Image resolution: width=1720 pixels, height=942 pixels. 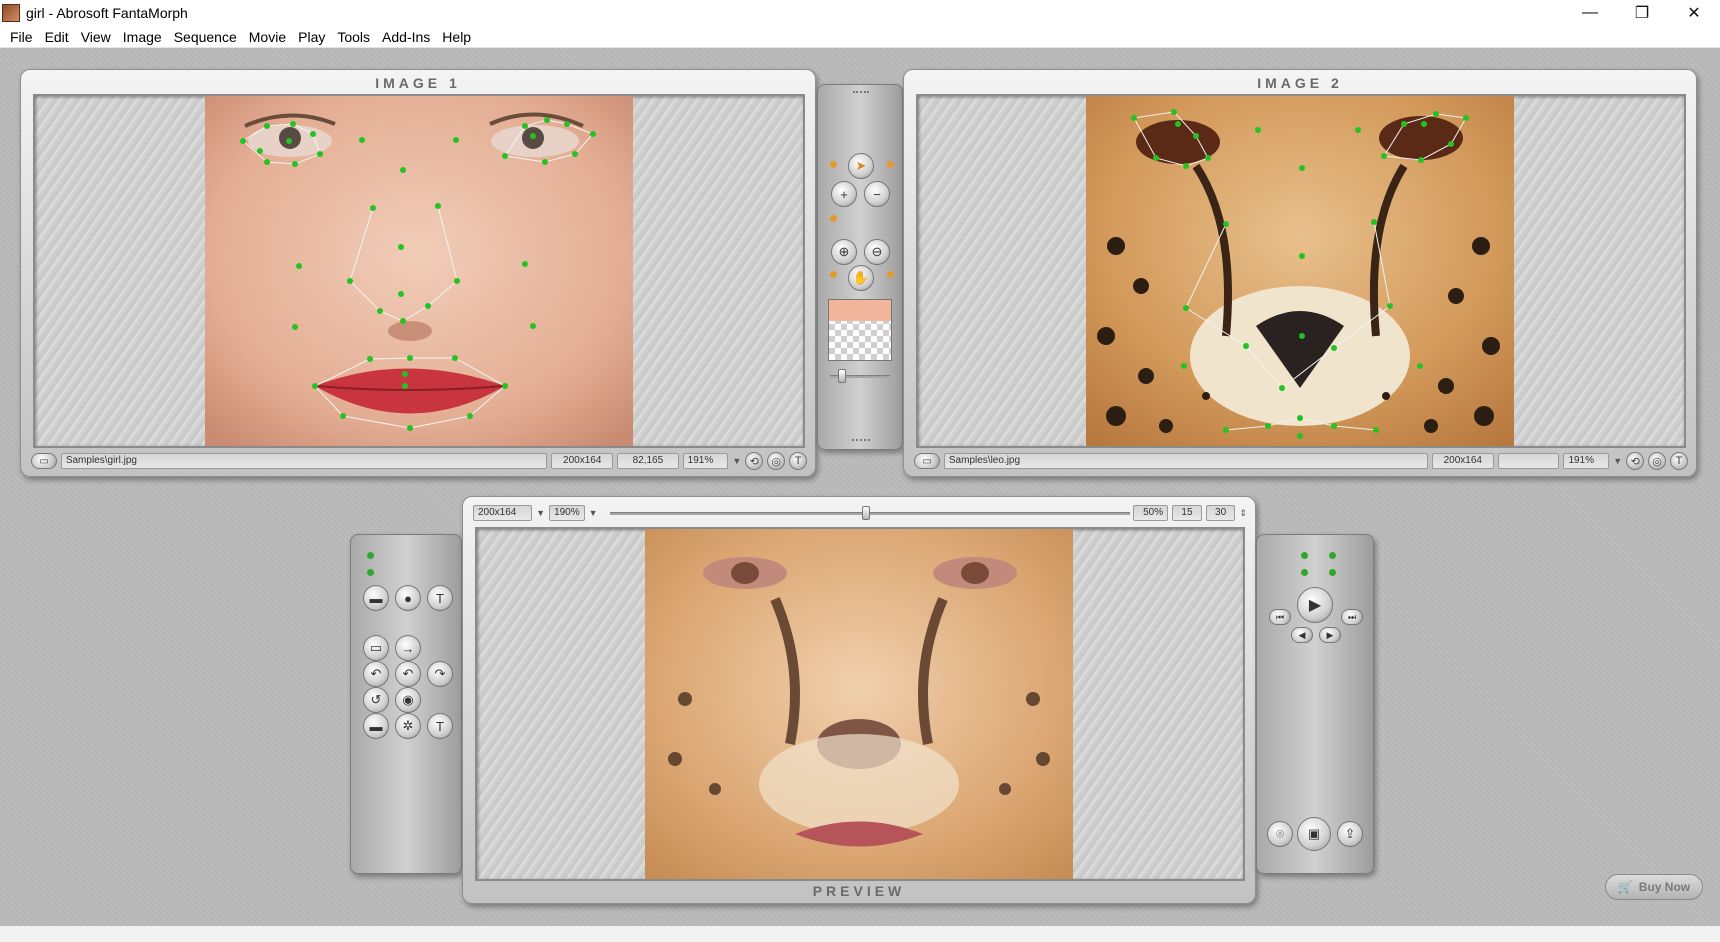 I want to click on preview-size-dropdown-icon: ▼, so click(x=540, y=513).